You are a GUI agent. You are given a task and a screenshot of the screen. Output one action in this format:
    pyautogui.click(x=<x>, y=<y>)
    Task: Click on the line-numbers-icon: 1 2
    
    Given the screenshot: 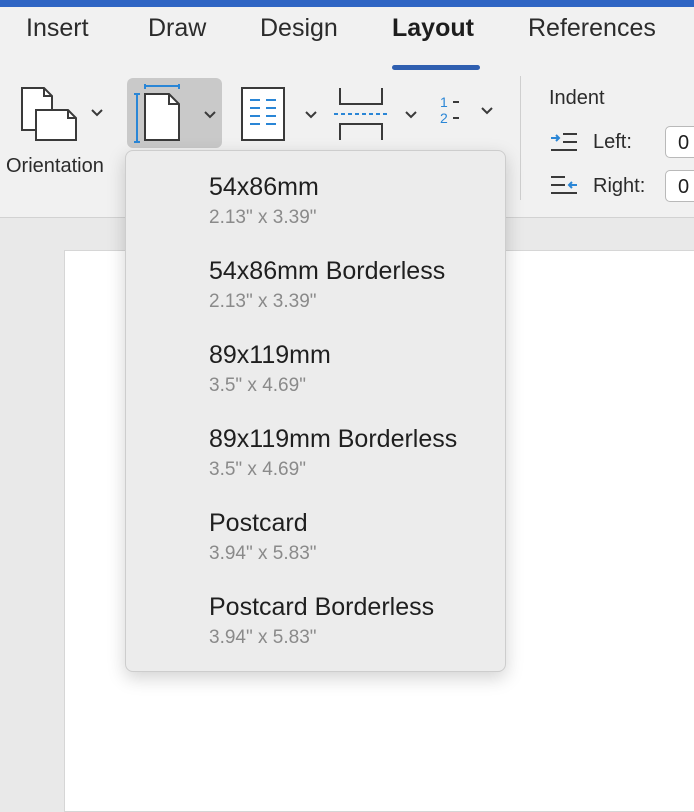 What is the action you would take?
    pyautogui.click(x=449, y=110)
    